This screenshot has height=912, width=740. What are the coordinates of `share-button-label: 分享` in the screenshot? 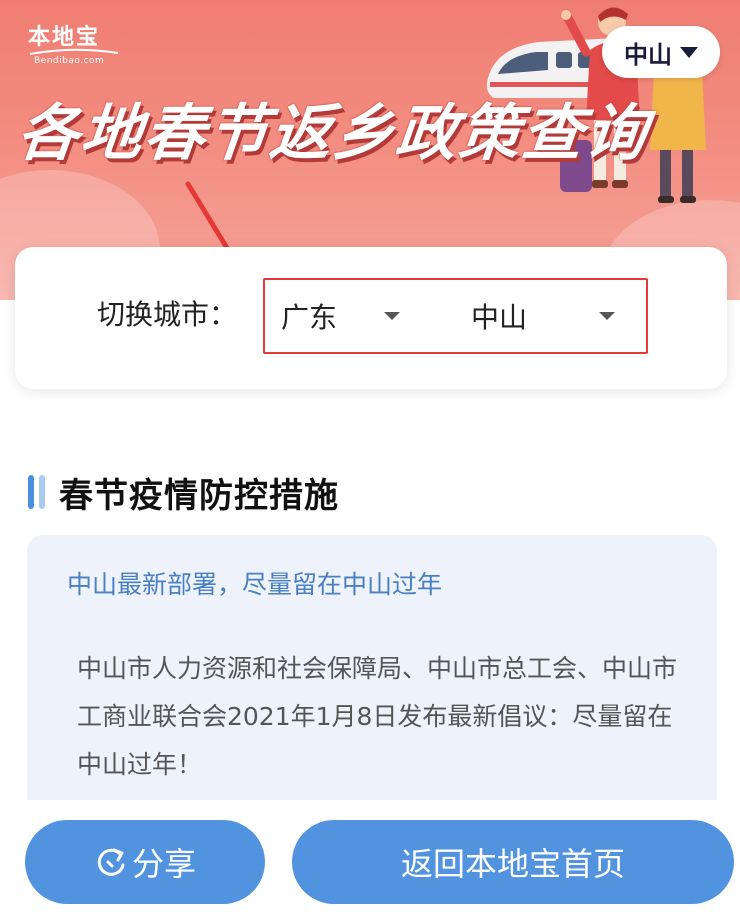 It's located at (163, 864).